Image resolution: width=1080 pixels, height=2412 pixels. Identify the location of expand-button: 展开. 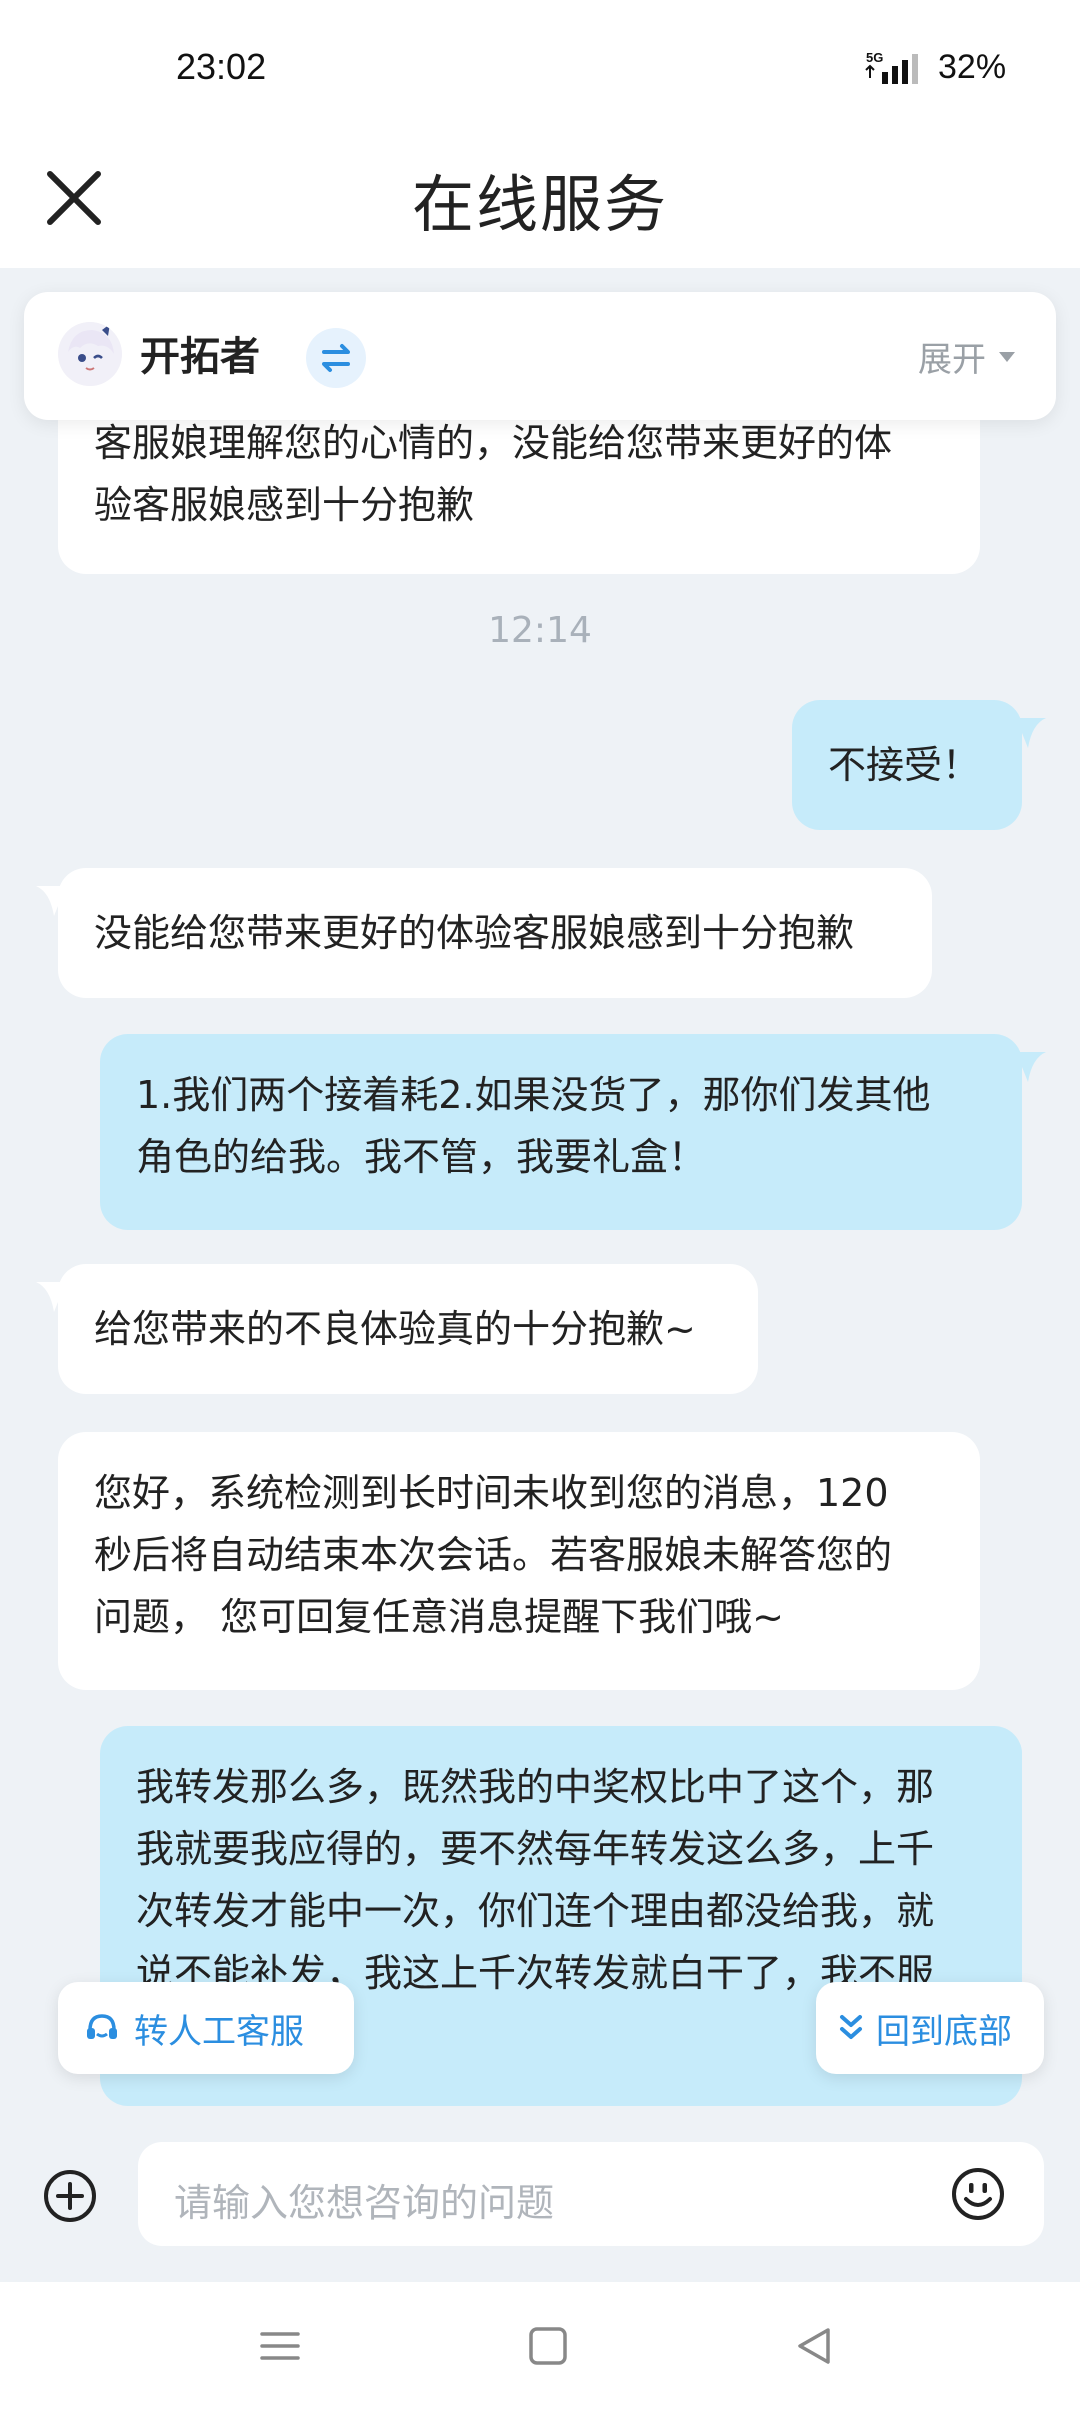
(967, 356).